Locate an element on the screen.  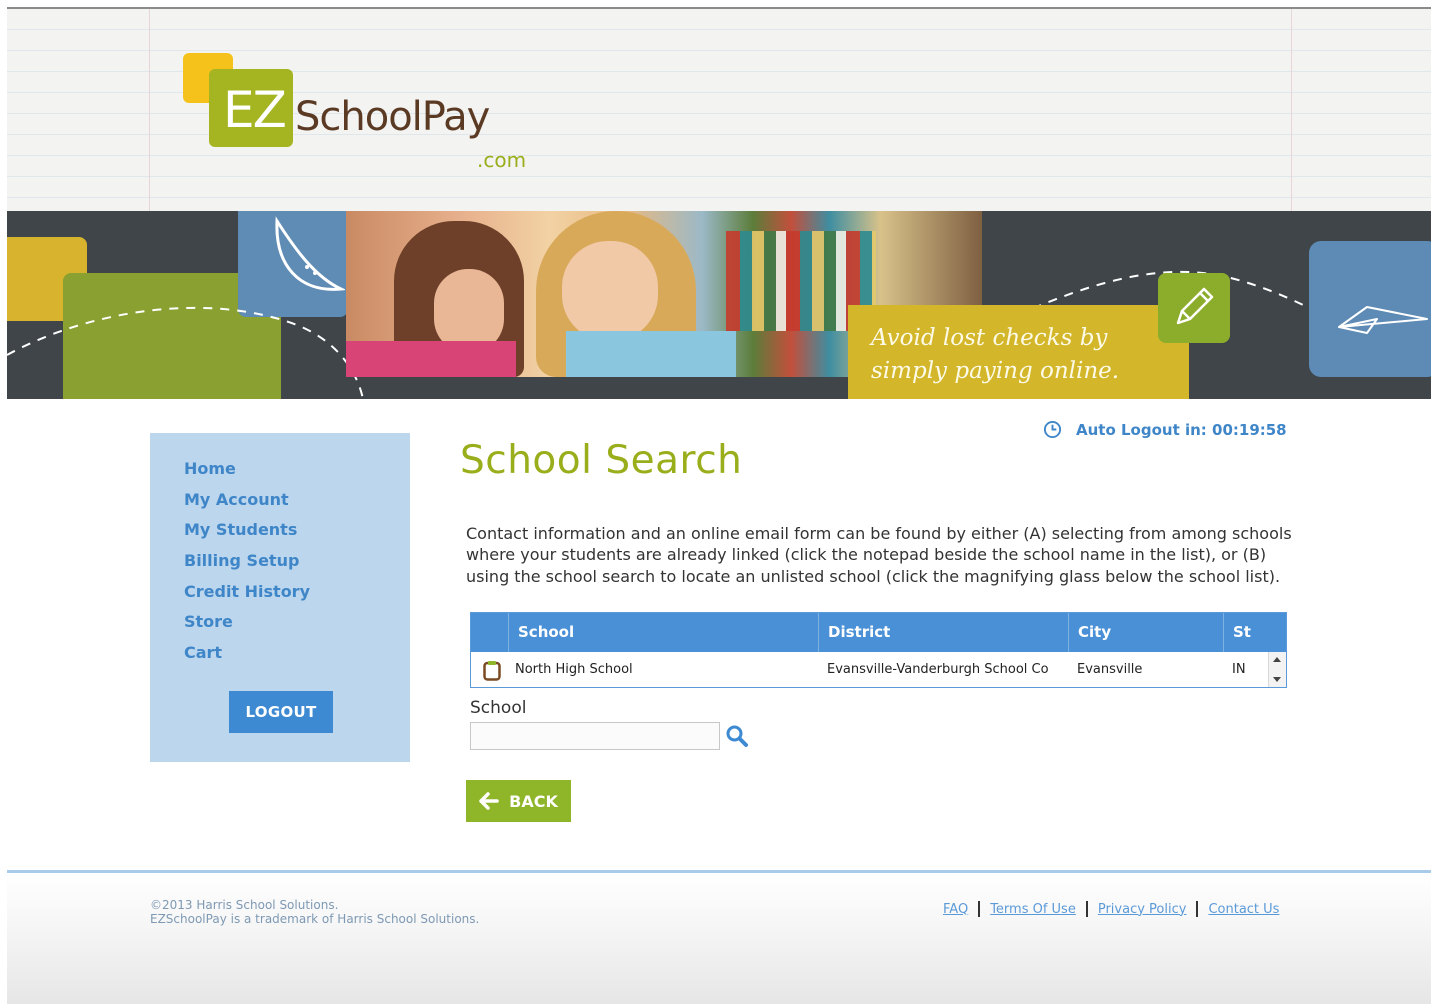
sidebar-item-cart: Cart is located at coordinates (247, 656).